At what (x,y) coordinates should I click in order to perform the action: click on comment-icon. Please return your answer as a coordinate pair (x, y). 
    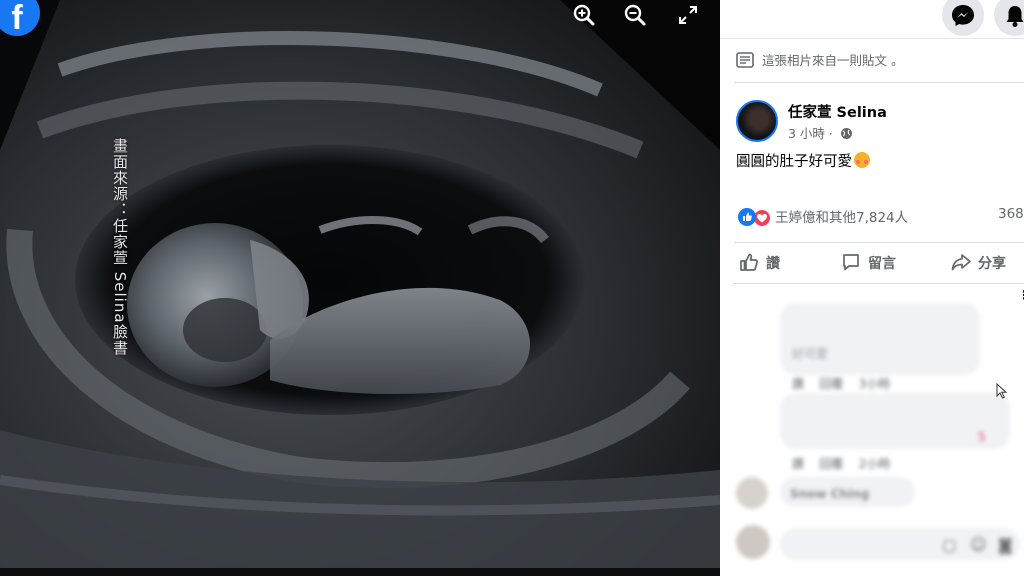
    Looking at the image, I should click on (851, 262).